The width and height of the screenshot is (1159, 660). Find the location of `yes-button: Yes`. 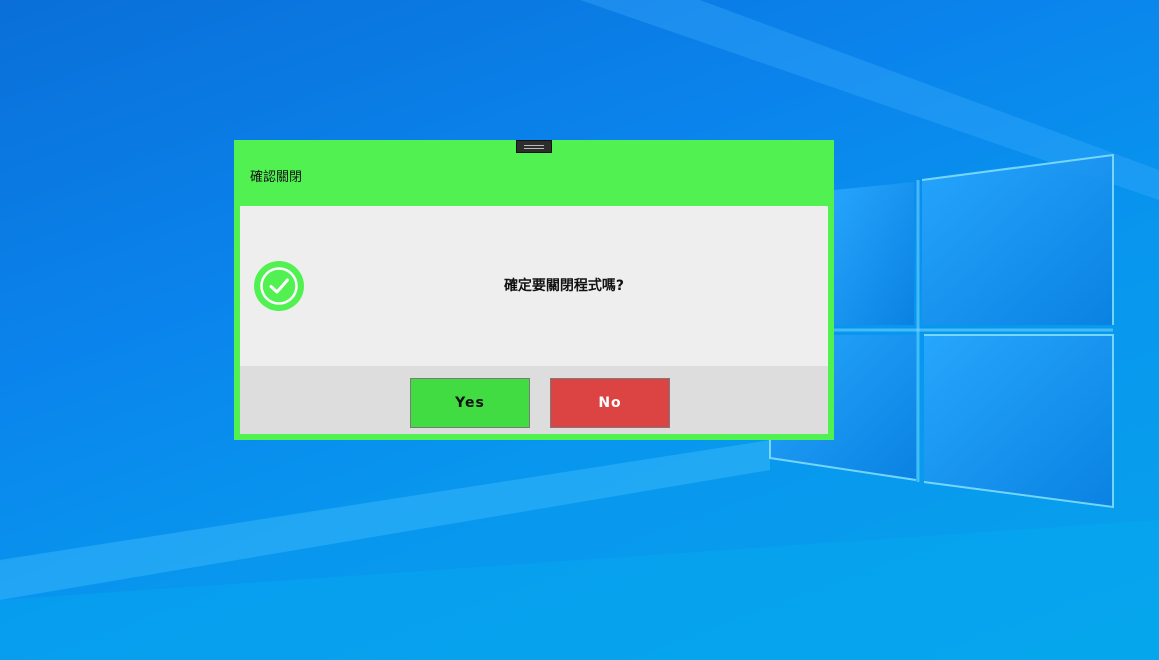

yes-button: Yes is located at coordinates (470, 403).